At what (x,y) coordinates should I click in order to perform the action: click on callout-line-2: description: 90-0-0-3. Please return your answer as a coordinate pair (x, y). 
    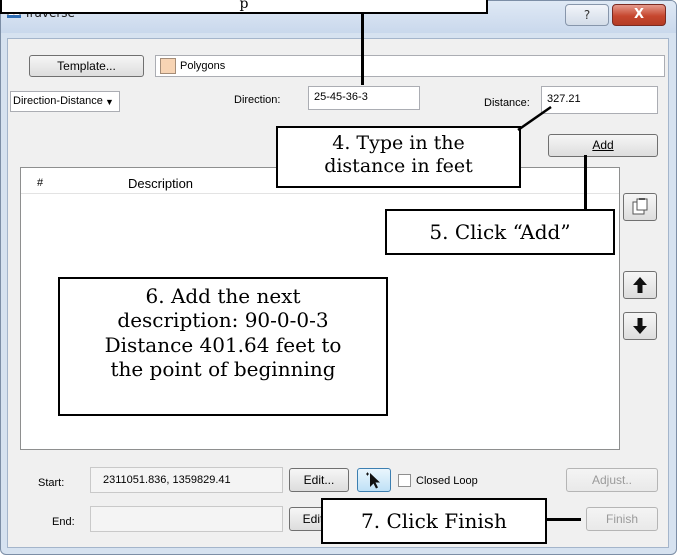
    Looking at the image, I should click on (223, 320).